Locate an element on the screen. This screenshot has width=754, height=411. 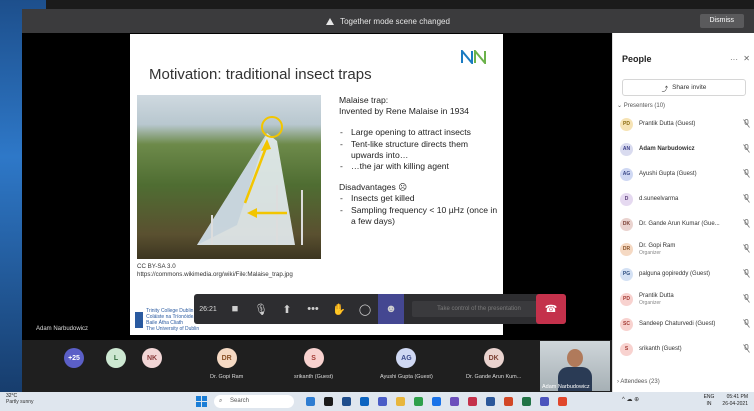
app-icon-app1 is located at coordinates (454, 401).